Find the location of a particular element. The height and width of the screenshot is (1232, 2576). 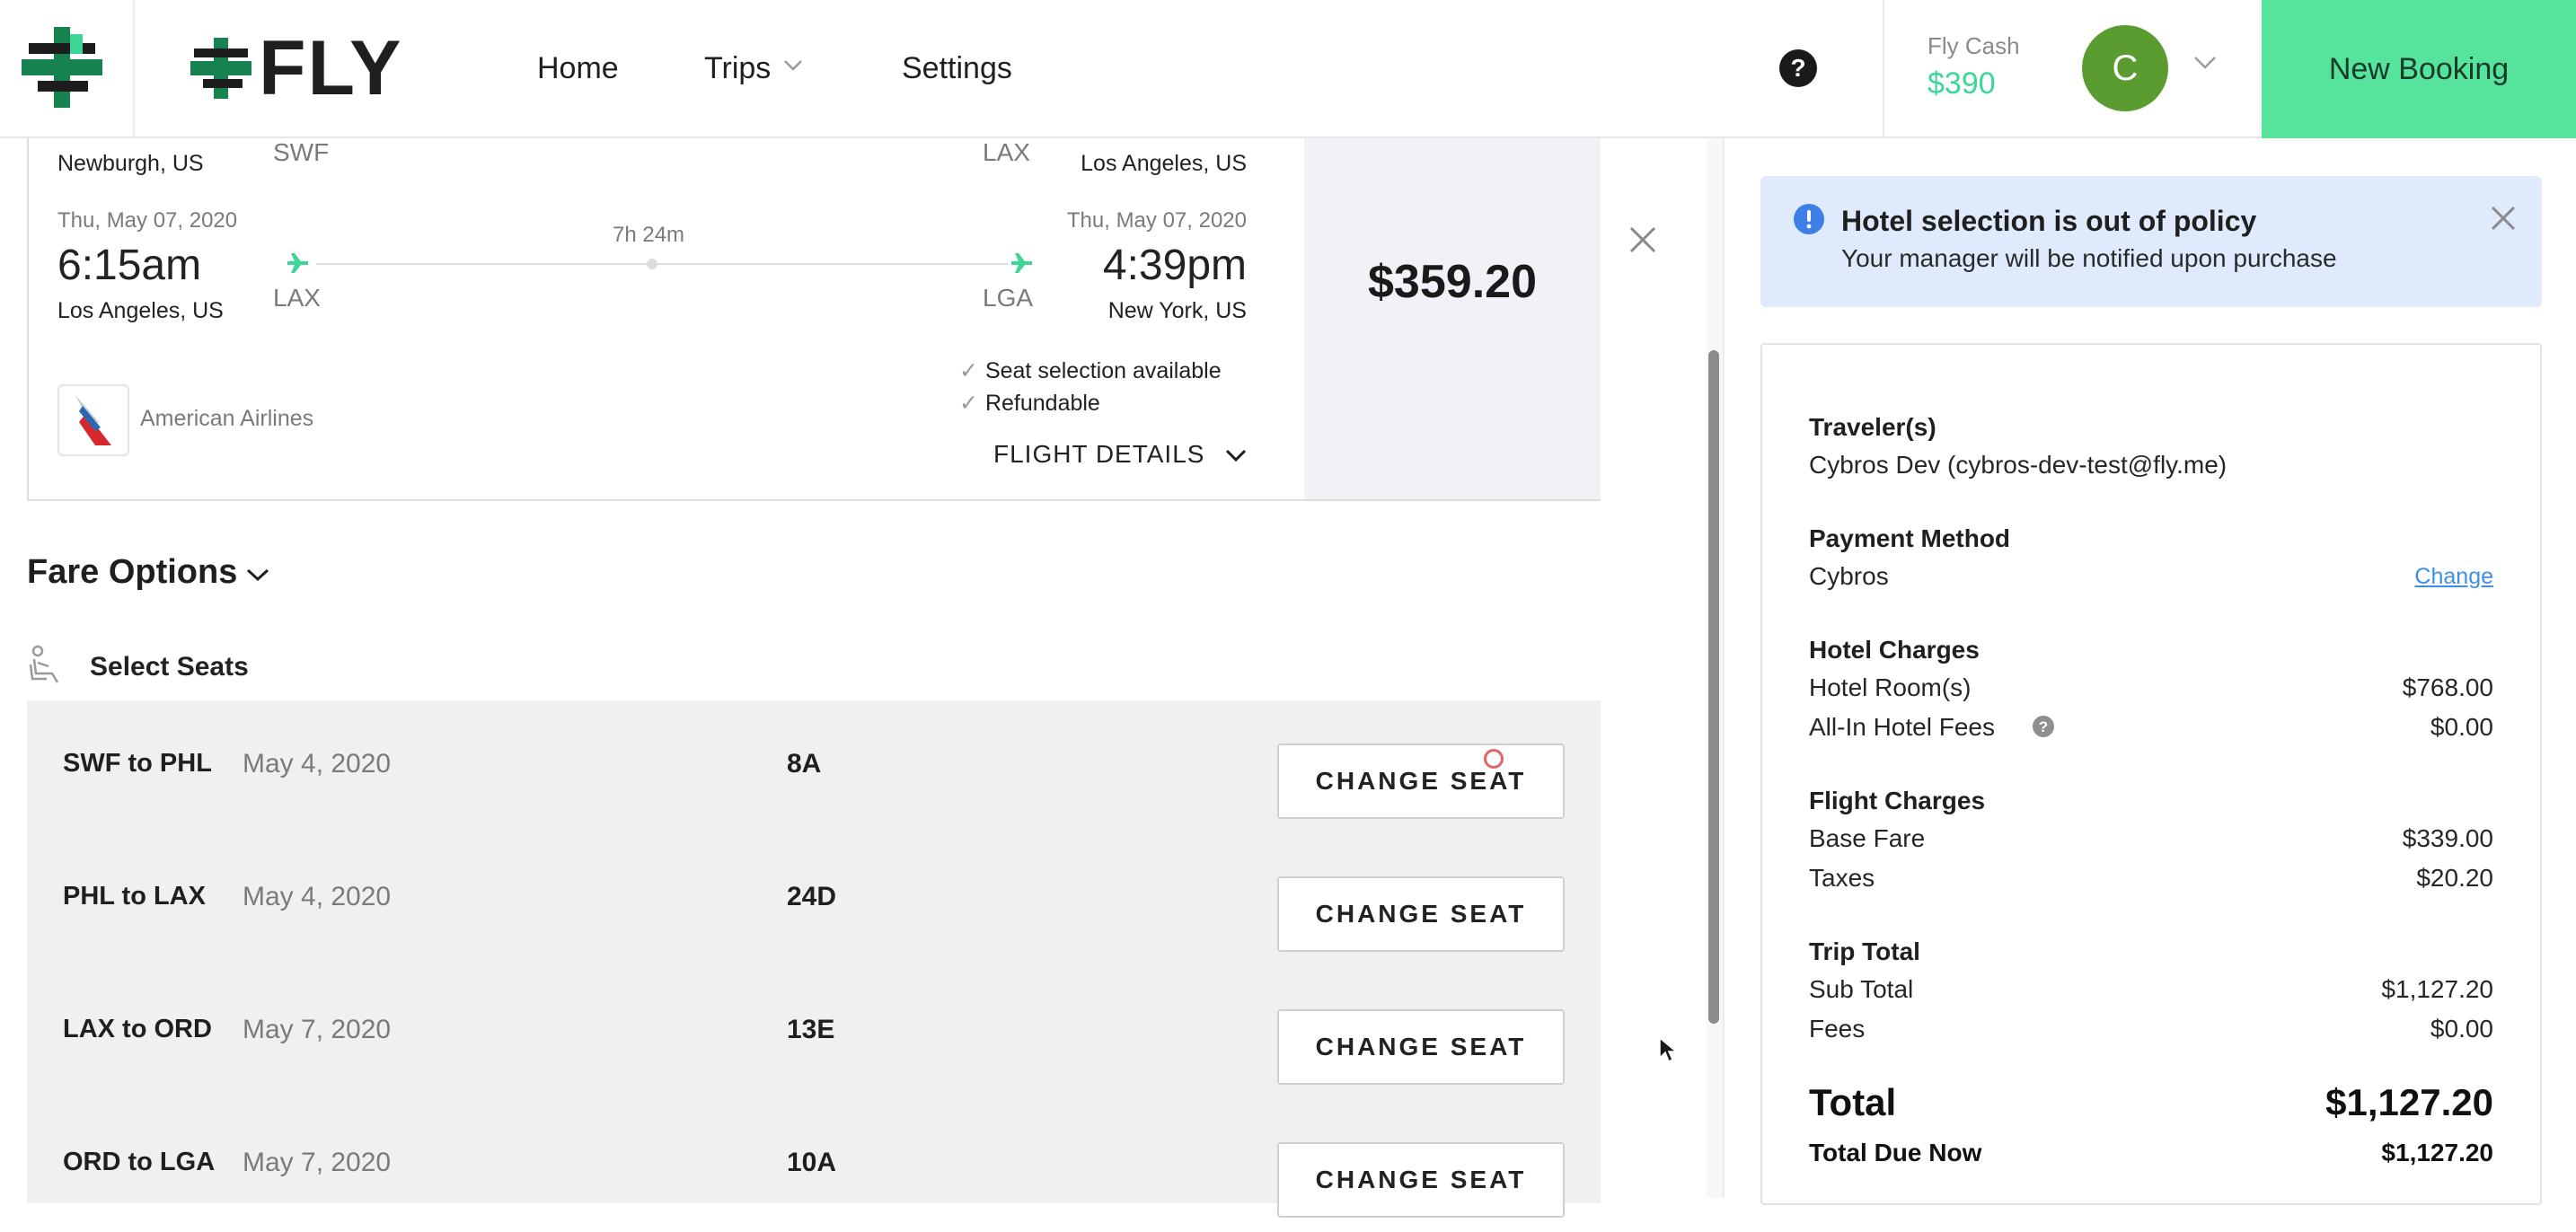

fees-value: $0.00 is located at coordinates (2461, 1029).